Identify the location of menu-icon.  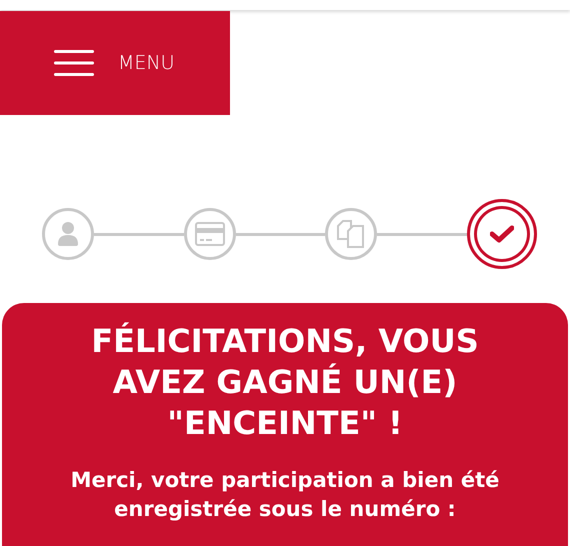
(74, 63).